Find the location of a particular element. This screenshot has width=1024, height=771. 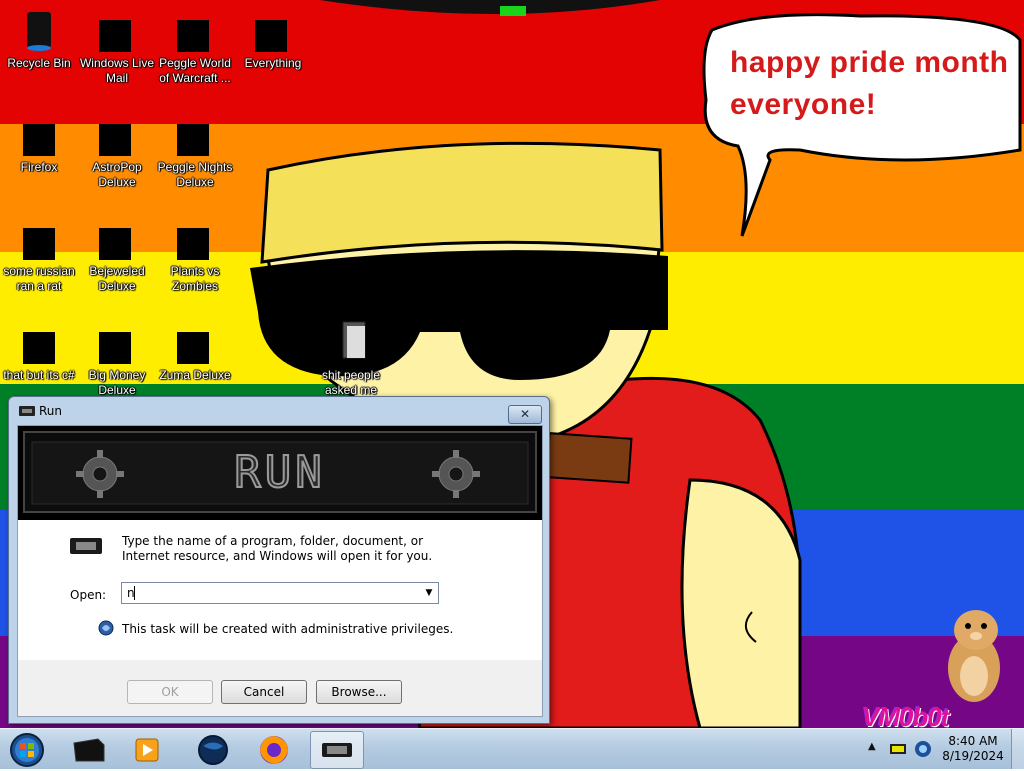

desktop-icon-some-russian-ran-a-rat: some russian ran a rat is located at coordinates (39, 254).